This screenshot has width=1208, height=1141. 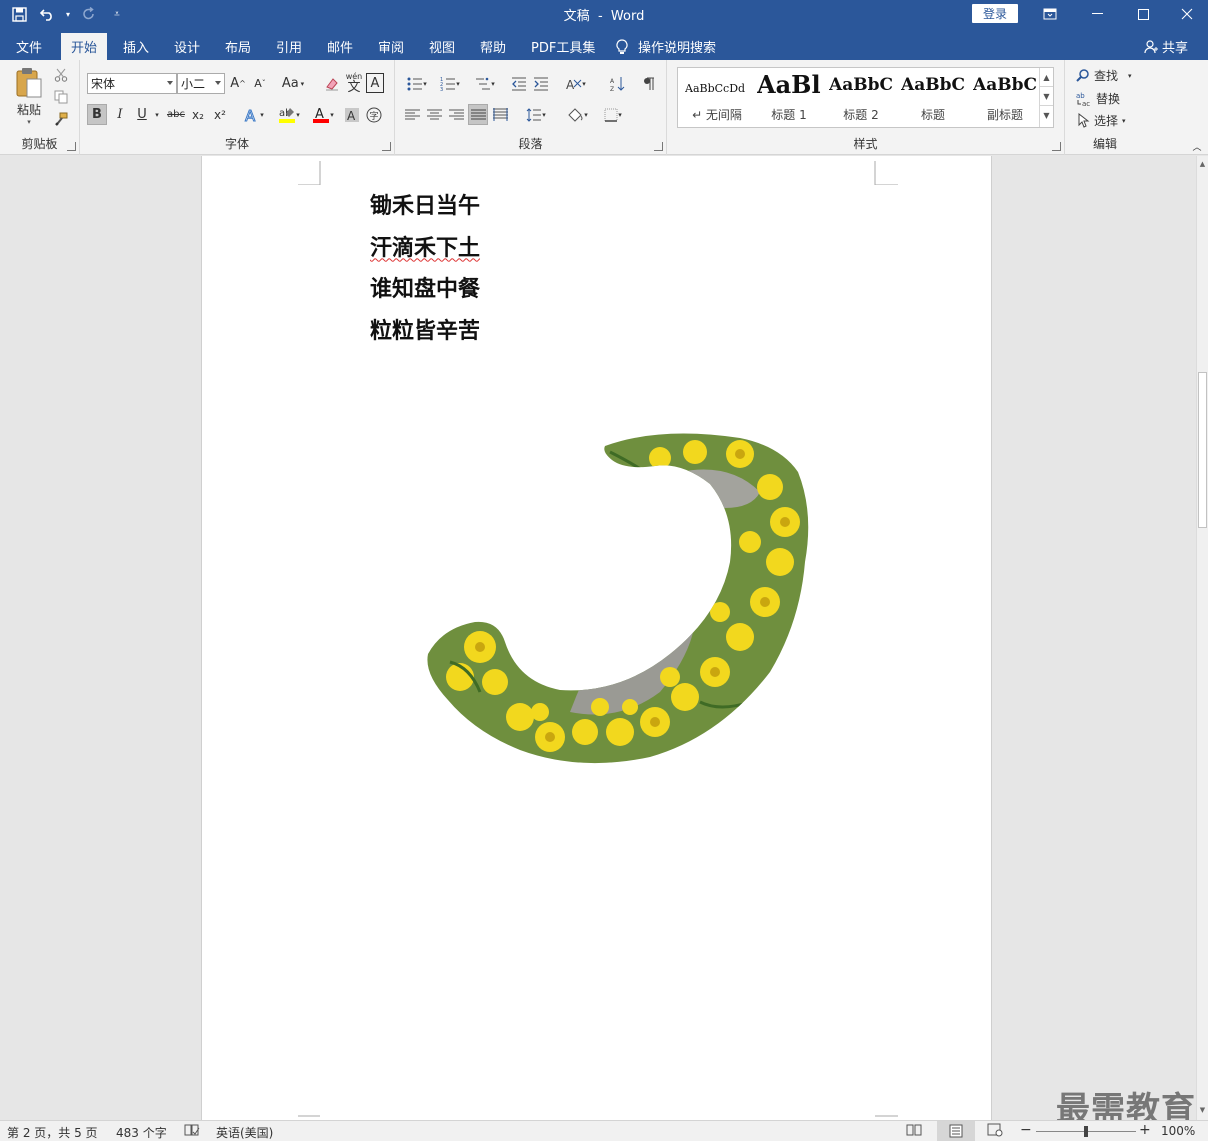 What do you see at coordinates (417, 83) in the screenshot?
I see `bullets-button: ▾` at bounding box center [417, 83].